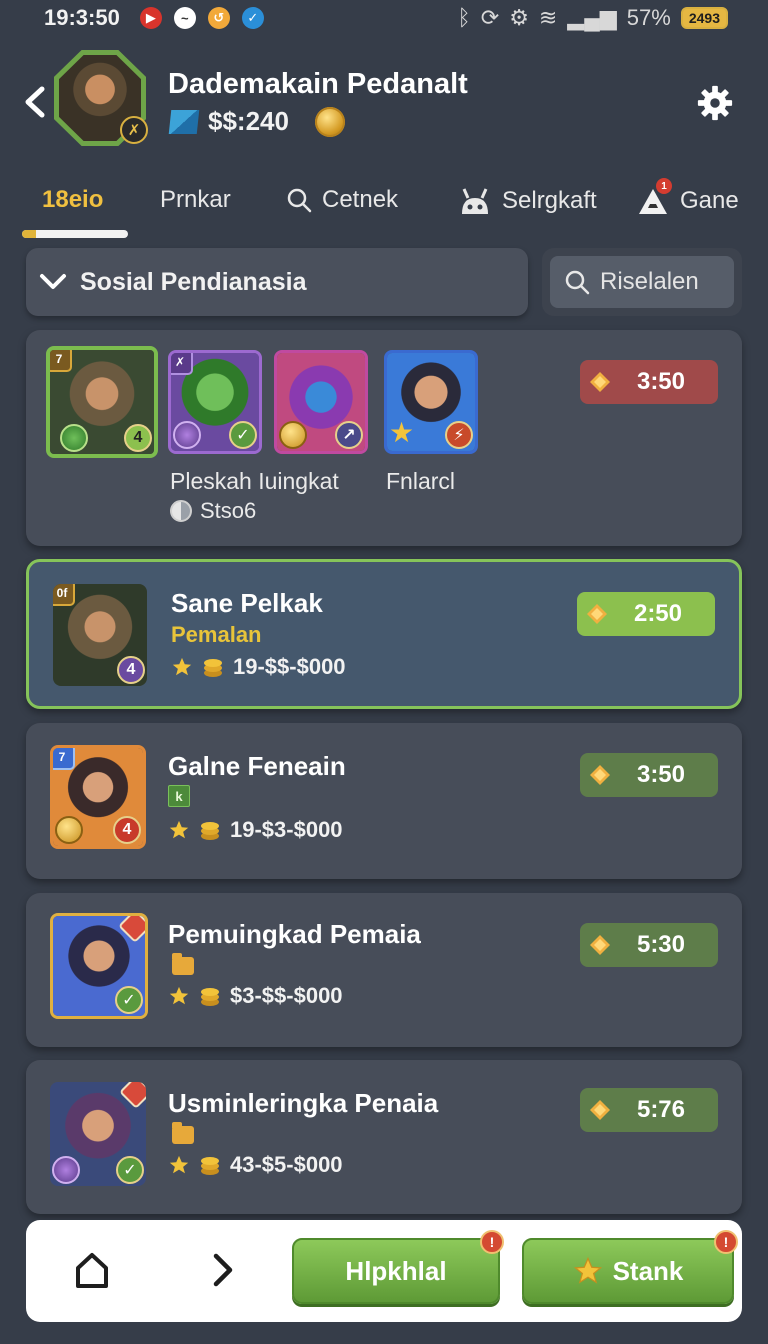 This screenshot has height=1344, width=768. Describe the element at coordinates (321, 402) in the screenshot. I see `portrait-masked: ↗` at that location.